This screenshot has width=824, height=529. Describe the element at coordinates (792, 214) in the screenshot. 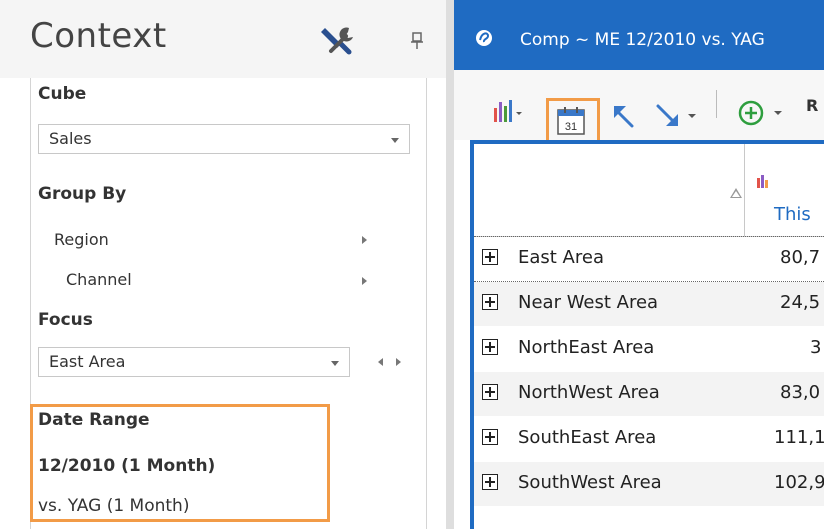

I see `column-header-this: This` at that location.